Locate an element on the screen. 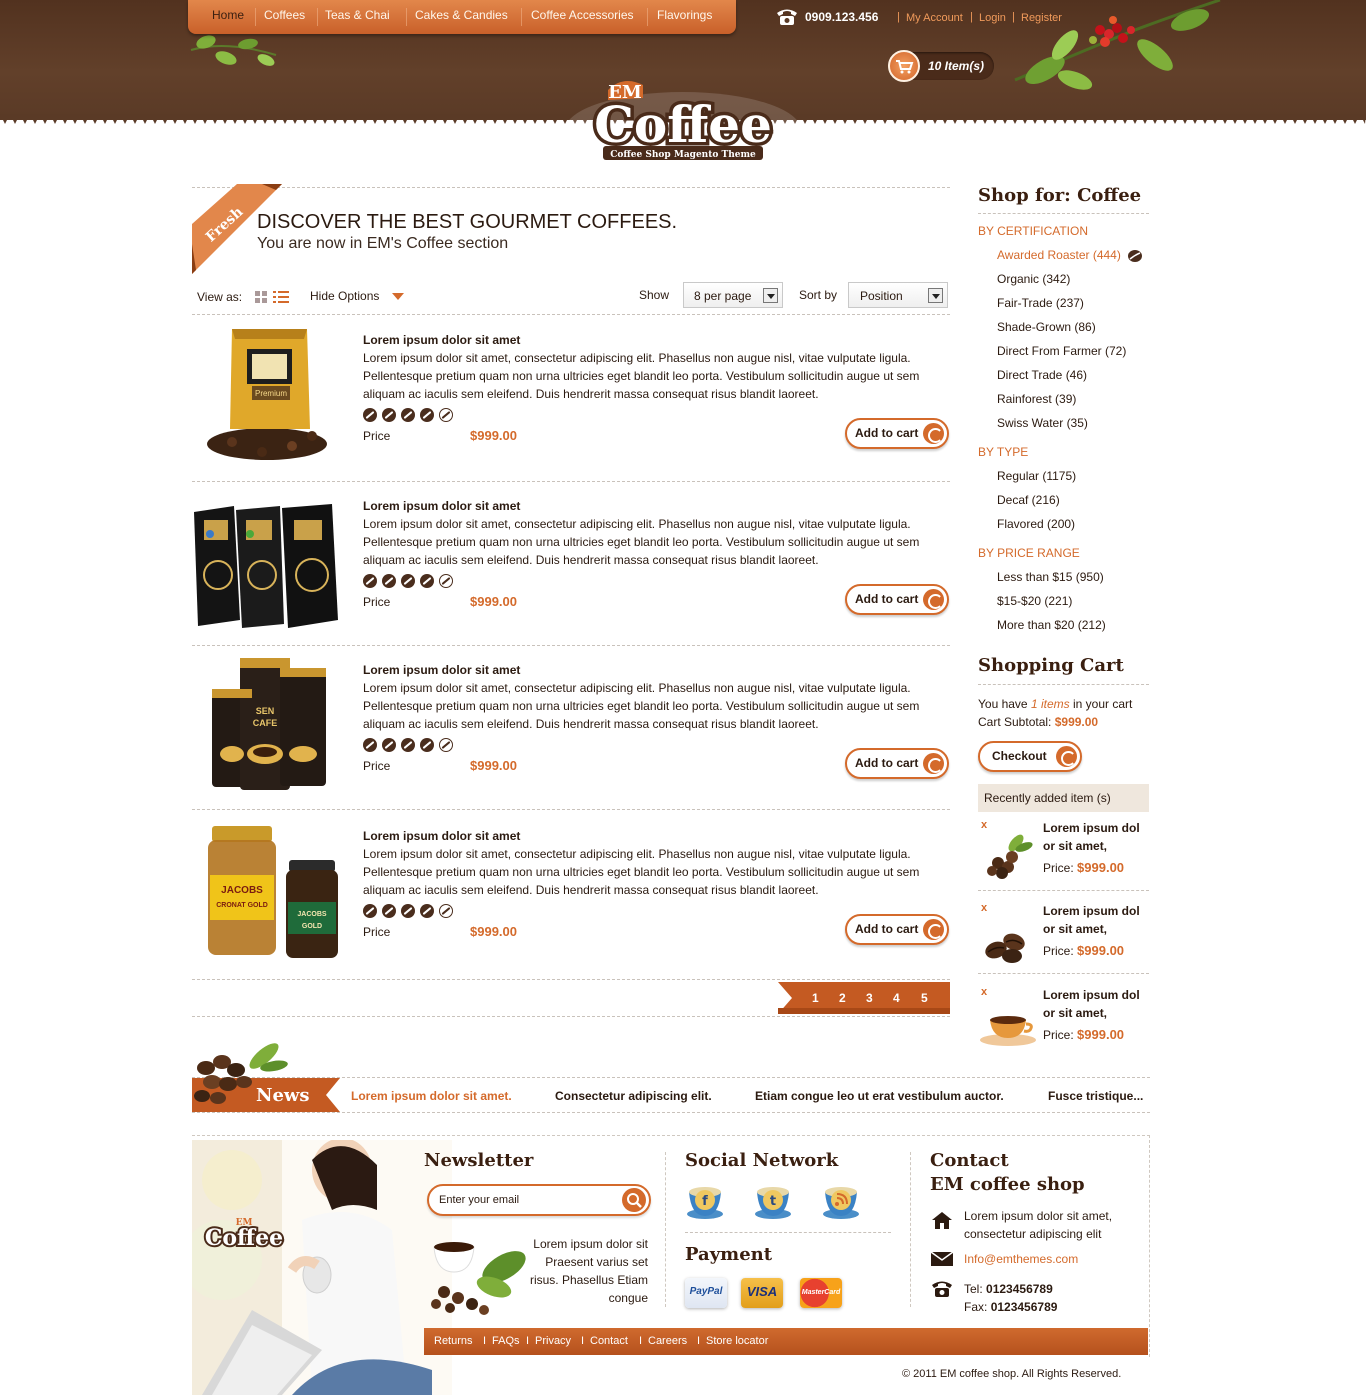 The height and width of the screenshot is (1395, 1366). filter-less-than-15: Less than $15 (950) is located at coordinates (1050, 577).